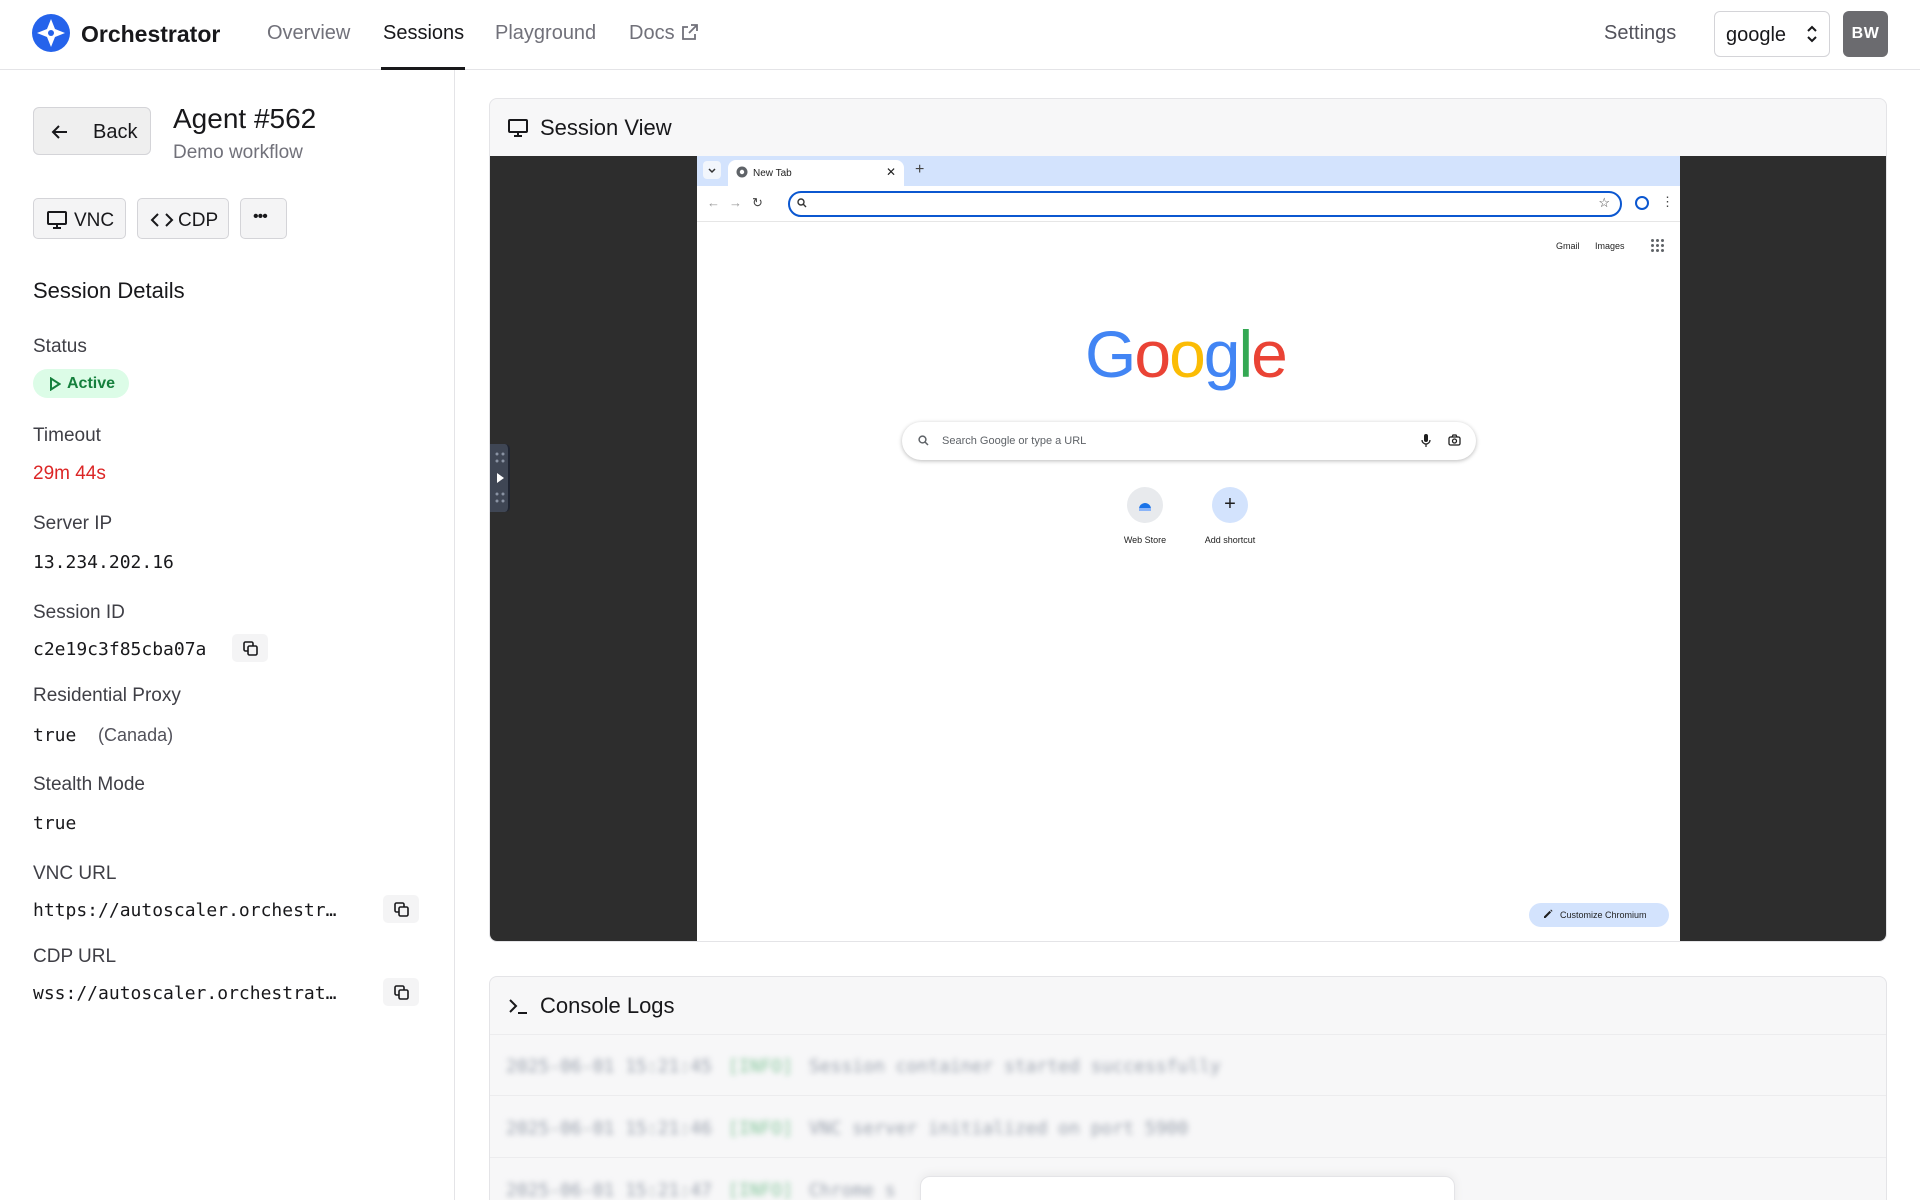 The width and height of the screenshot is (1920, 1200). Describe the element at coordinates (1667, 202) in the screenshot. I see `browser-menu-icon: ⋮` at that location.